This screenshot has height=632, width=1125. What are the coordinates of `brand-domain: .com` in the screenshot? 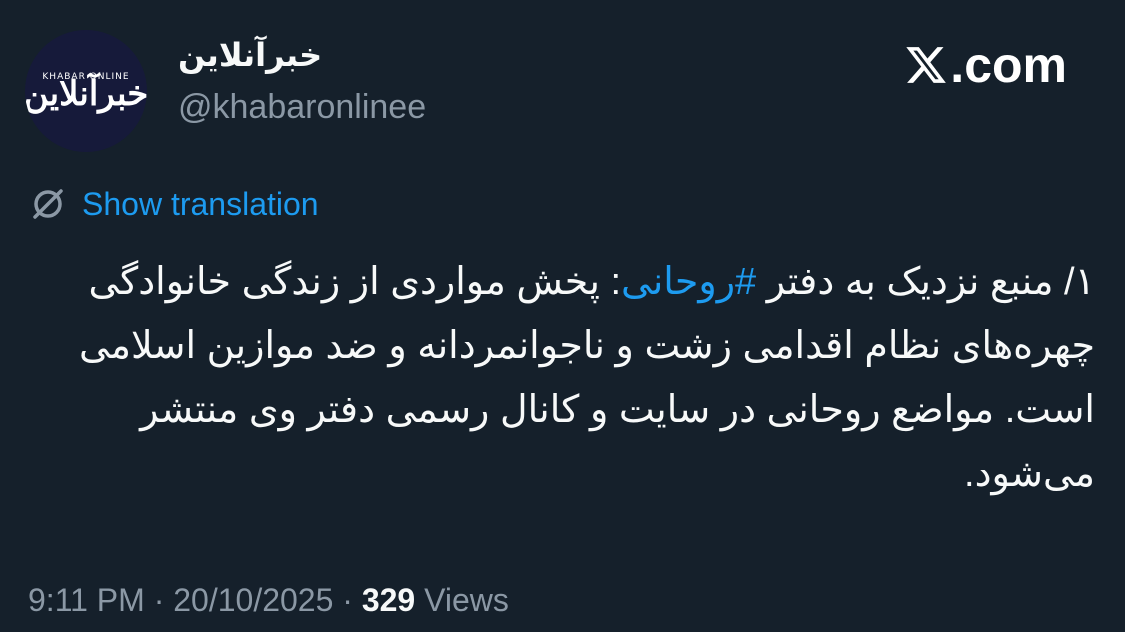 It's located at (1008, 65).